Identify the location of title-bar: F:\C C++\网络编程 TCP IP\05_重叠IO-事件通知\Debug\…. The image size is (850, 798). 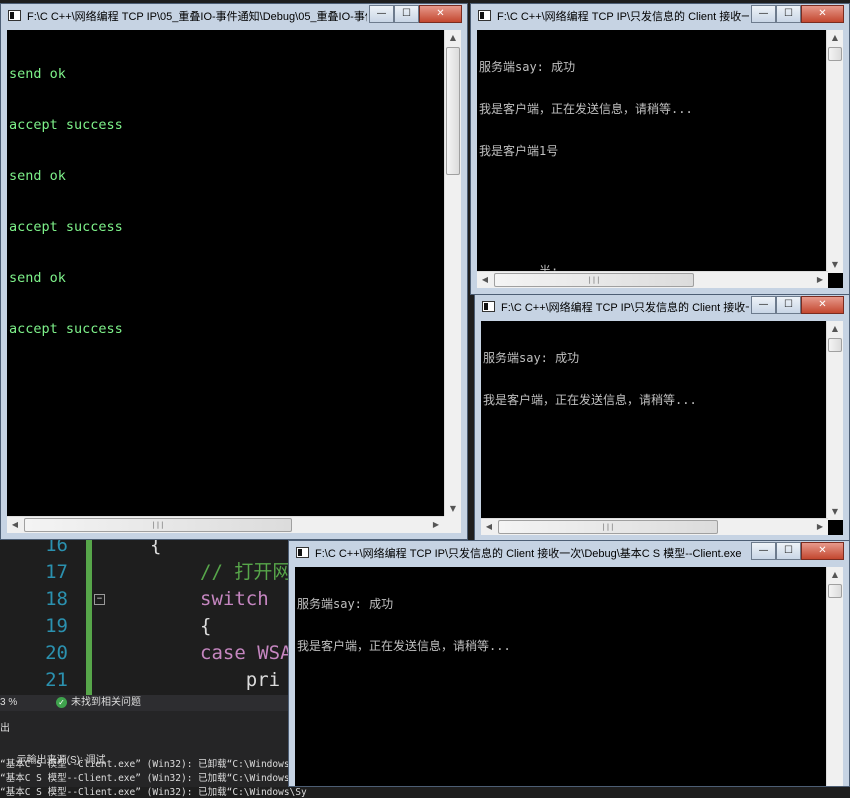
(234, 17).